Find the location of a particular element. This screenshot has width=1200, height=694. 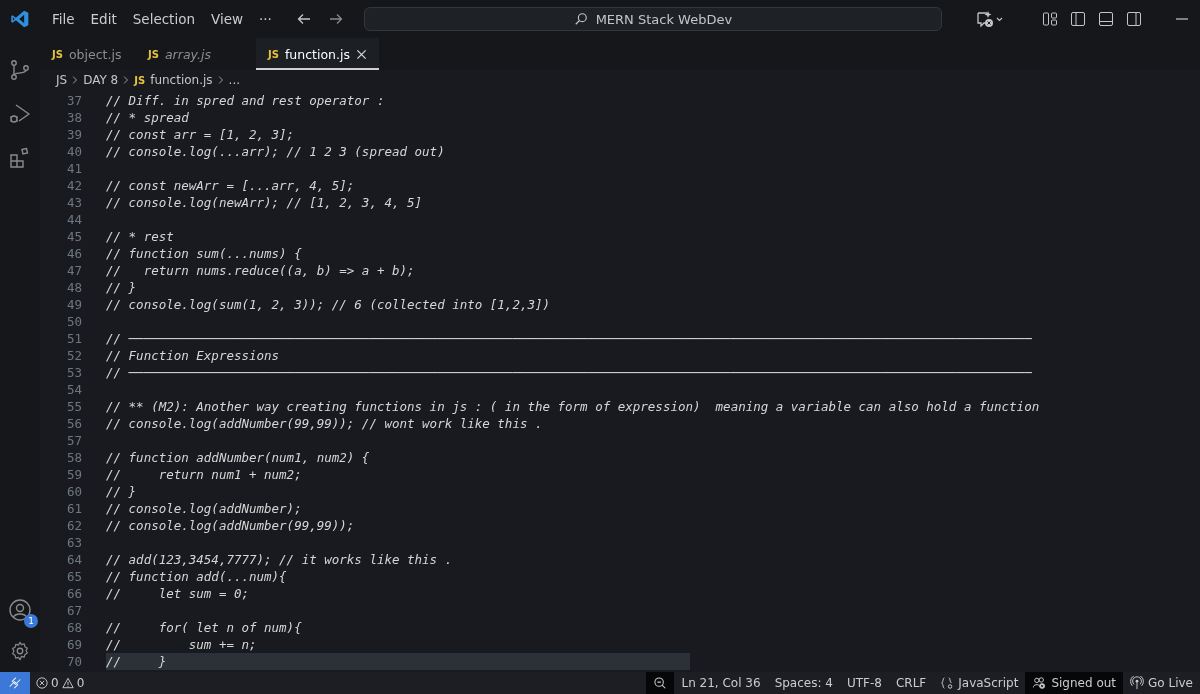

code-line: // console.log(...arr); // 1 2 3 (spread out) is located at coordinates (275, 151).